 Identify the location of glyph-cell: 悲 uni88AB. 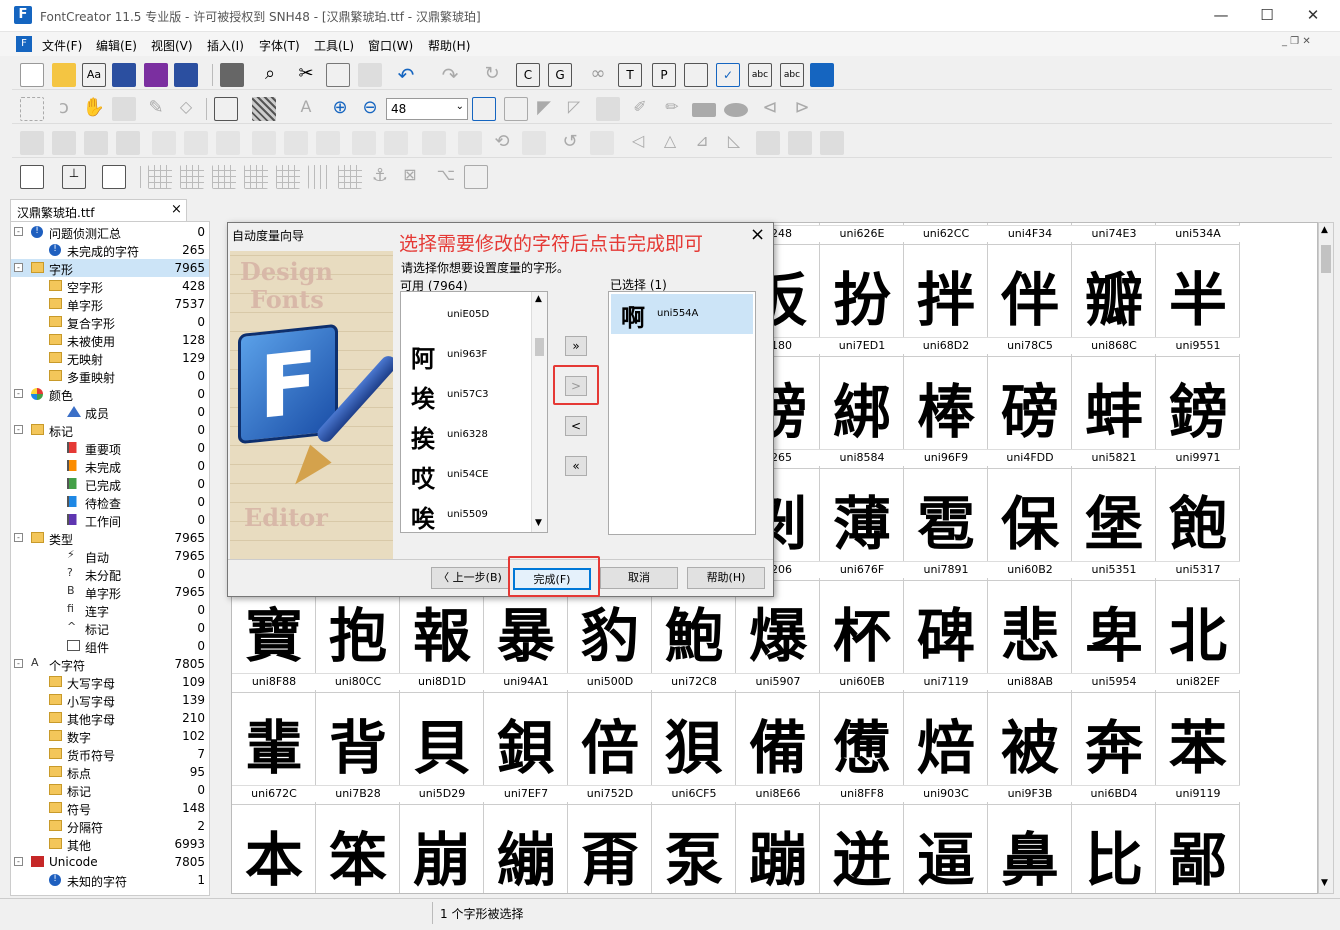
(1030, 637).